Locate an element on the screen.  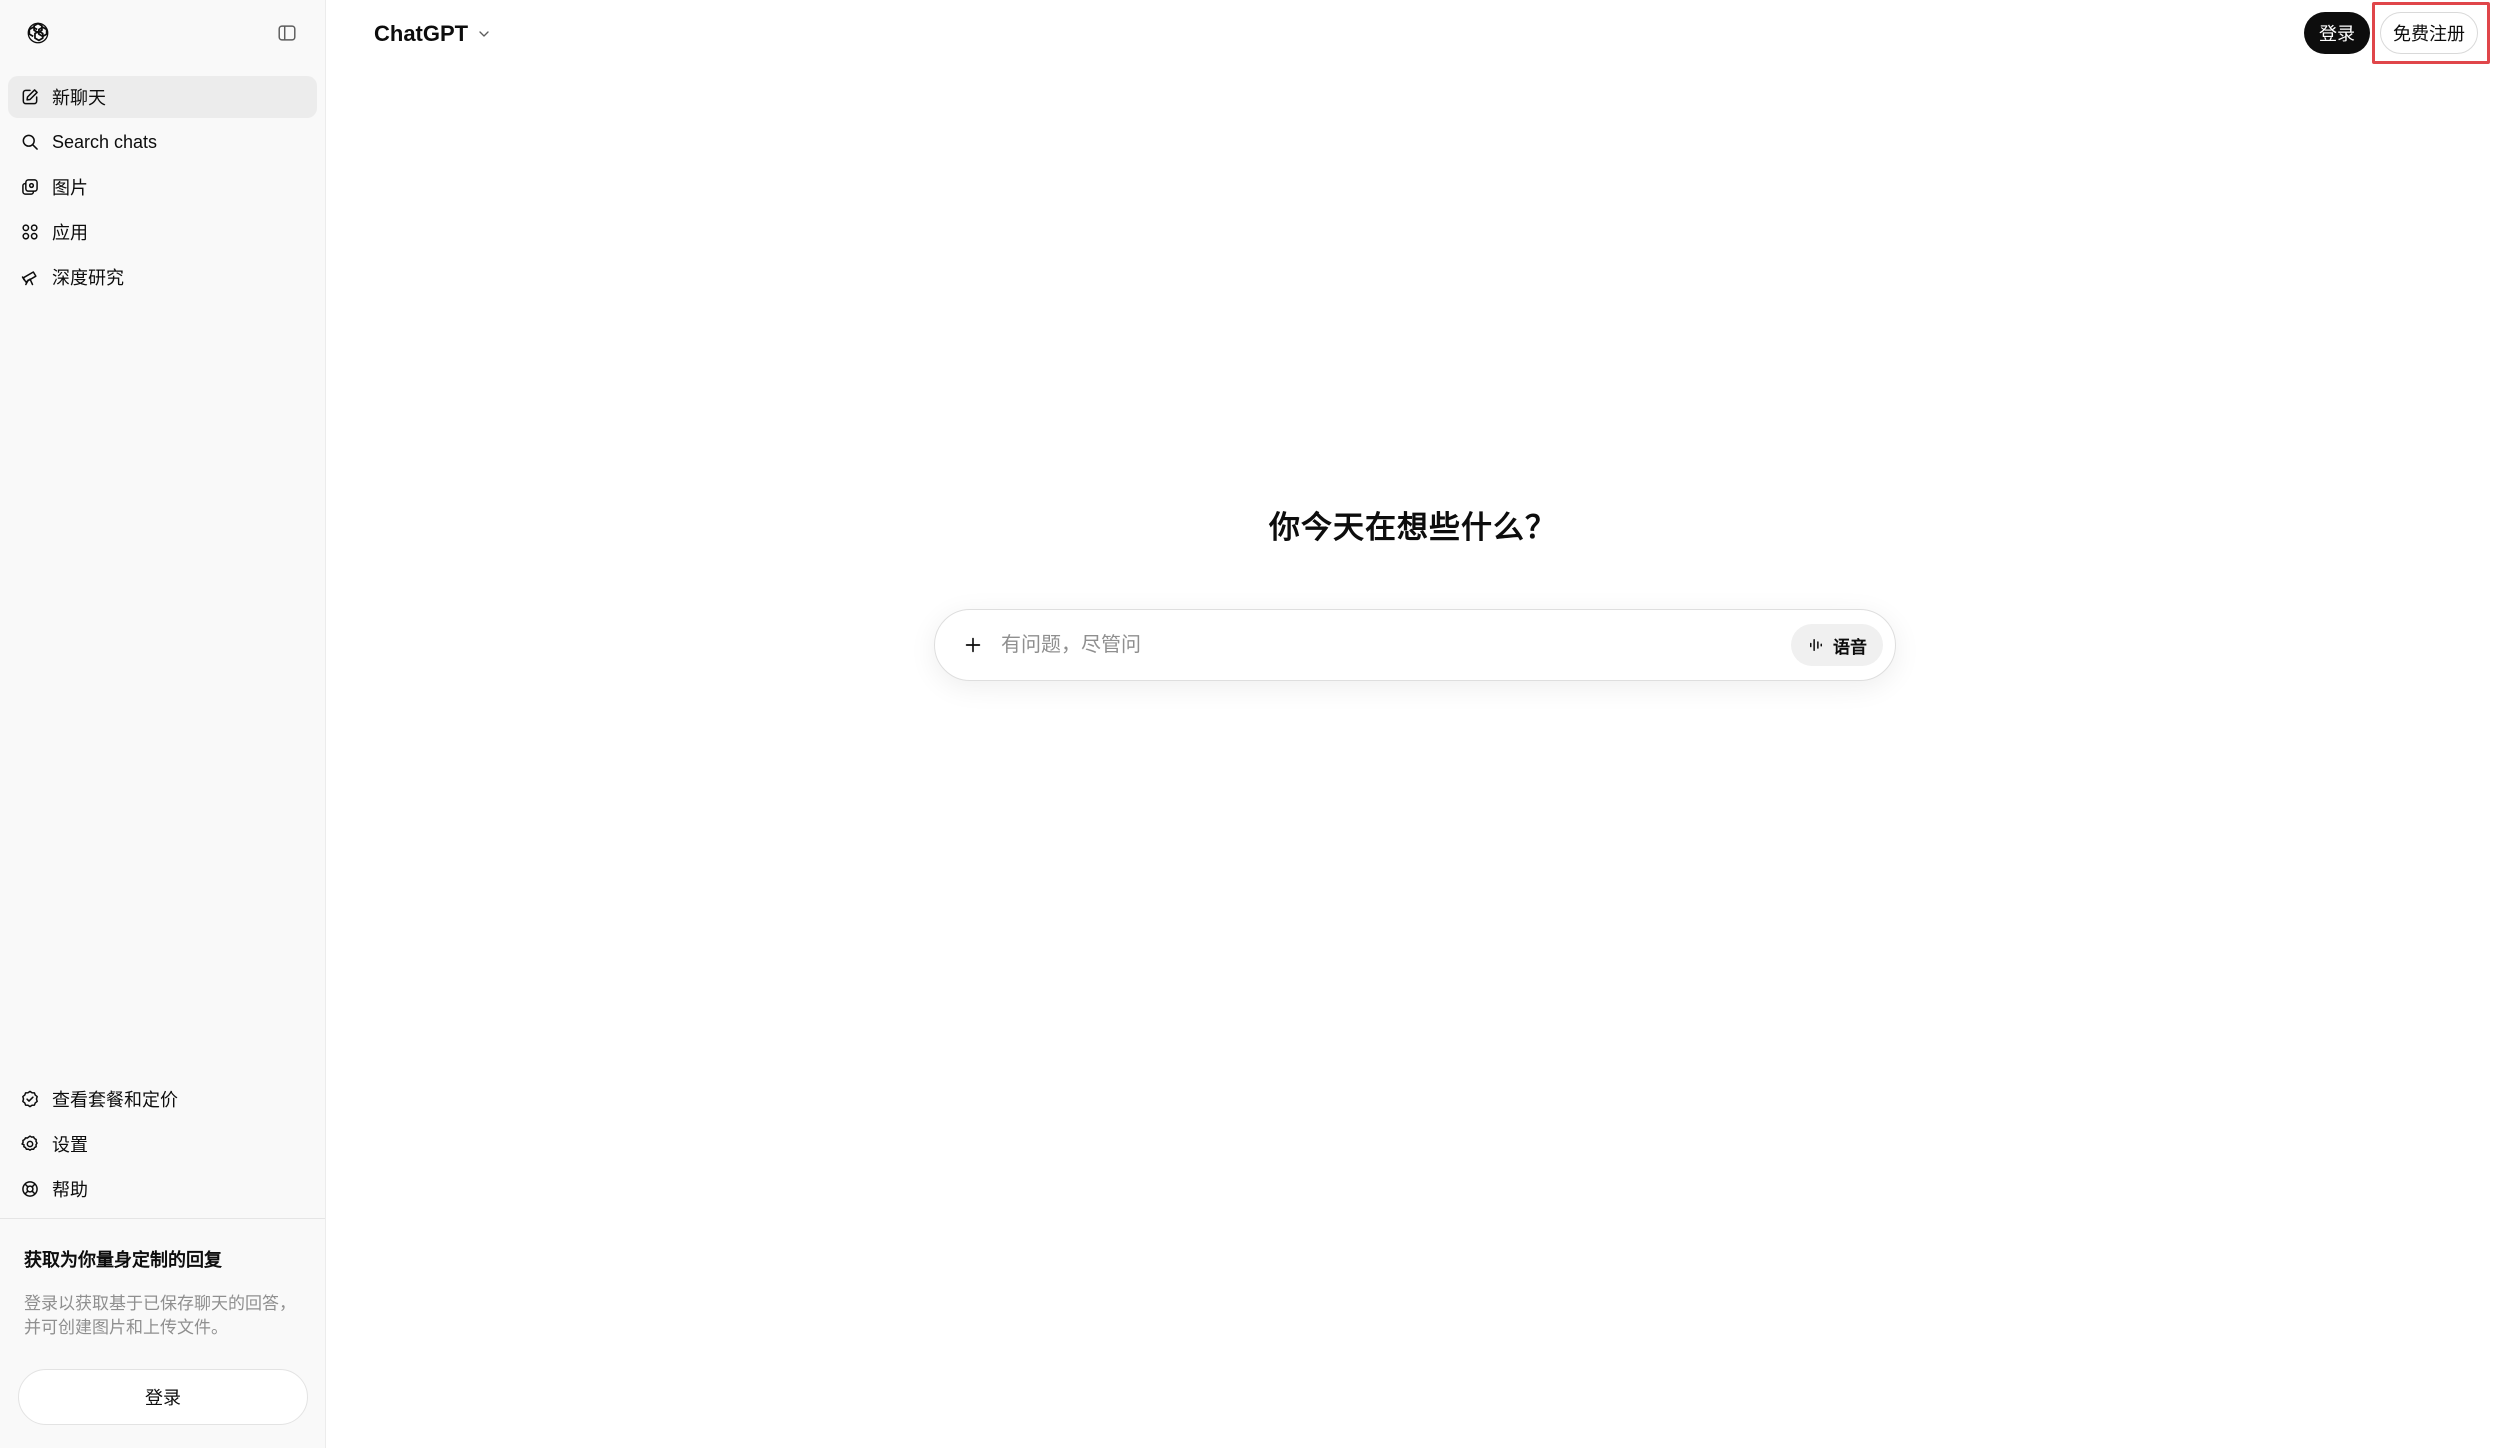
openai-logo-icon is located at coordinates (38, 33).